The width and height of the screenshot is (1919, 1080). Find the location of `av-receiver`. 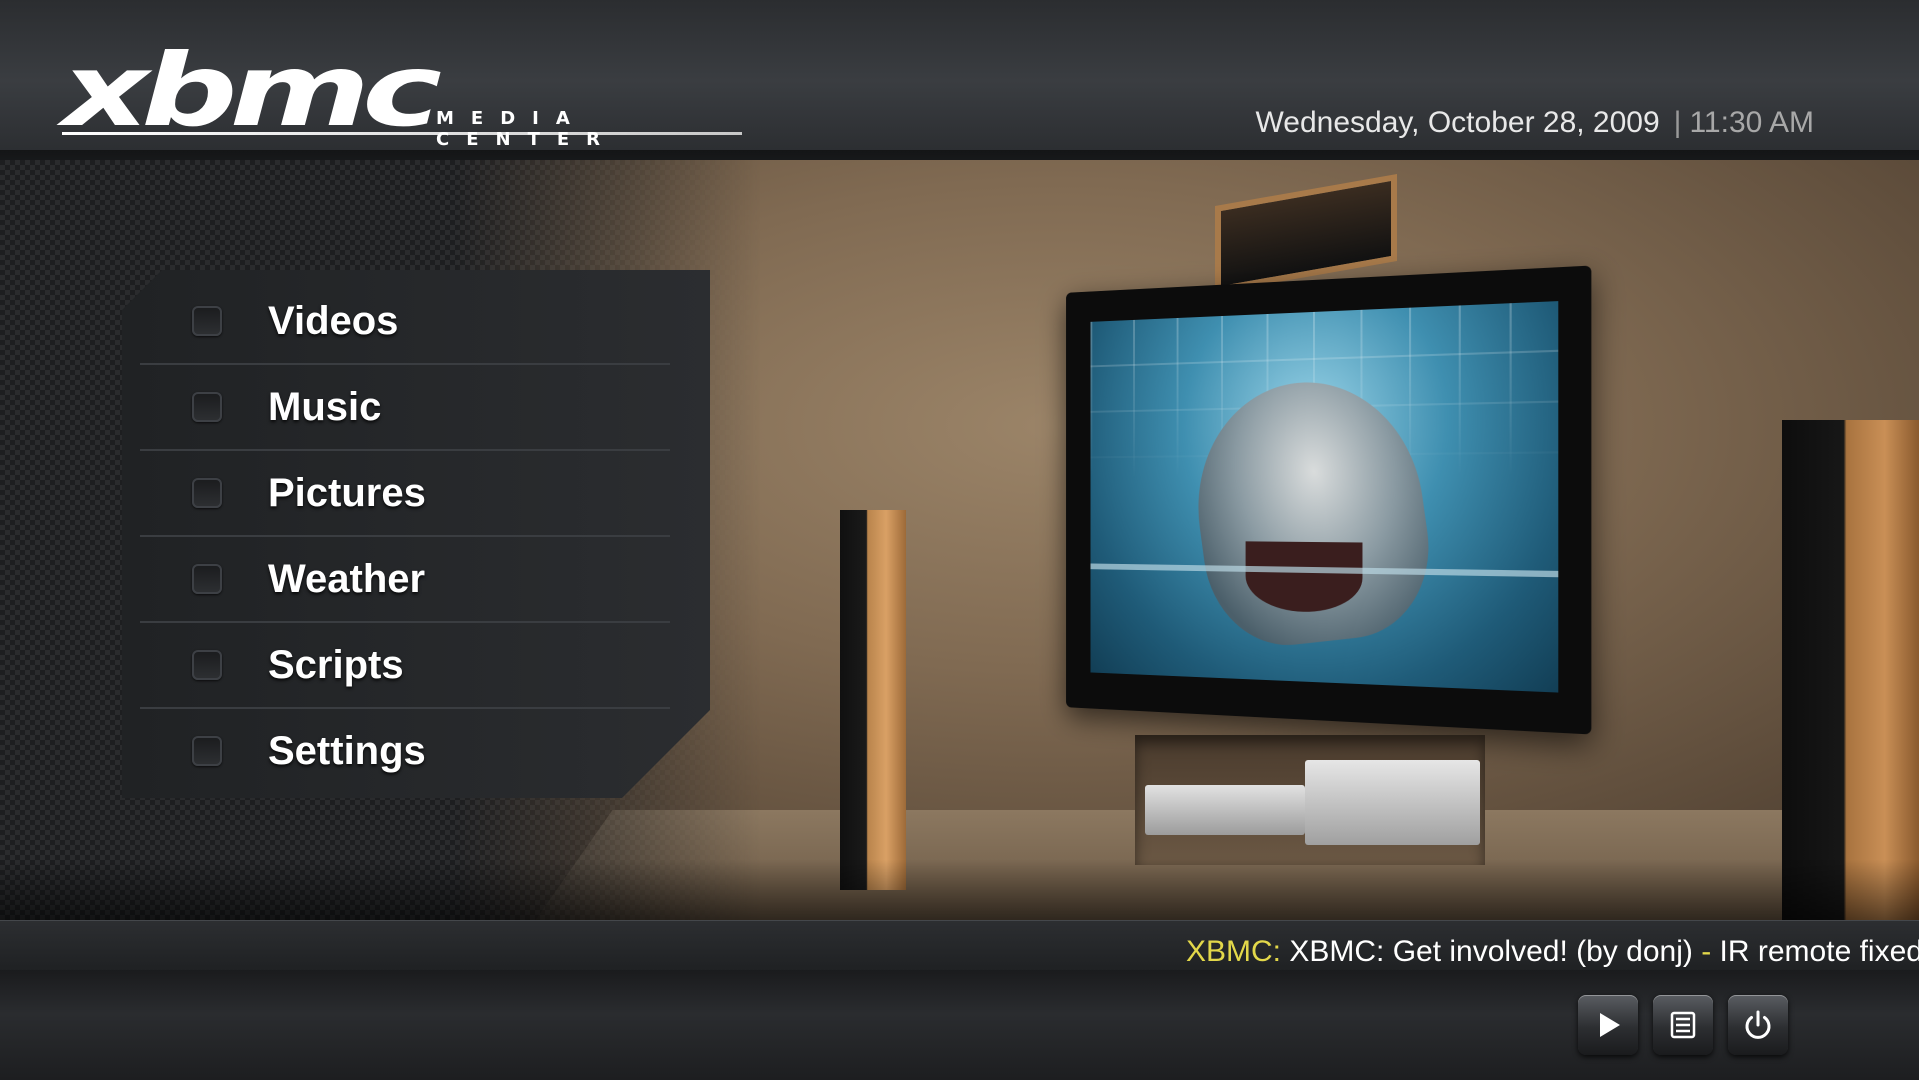

av-receiver is located at coordinates (1392, 802).